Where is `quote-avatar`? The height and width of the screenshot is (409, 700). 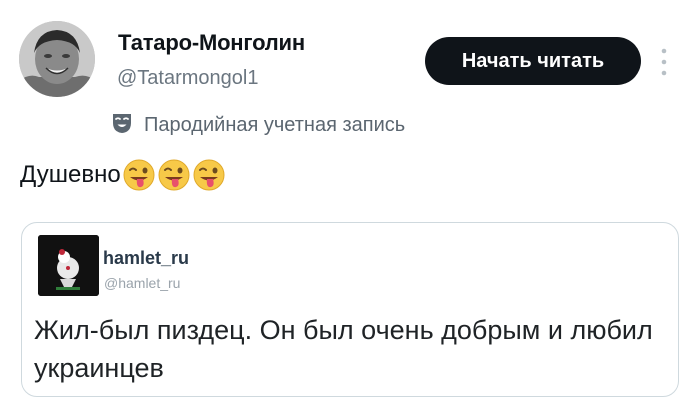
quote-avatar is located at coordinates (68, 265).